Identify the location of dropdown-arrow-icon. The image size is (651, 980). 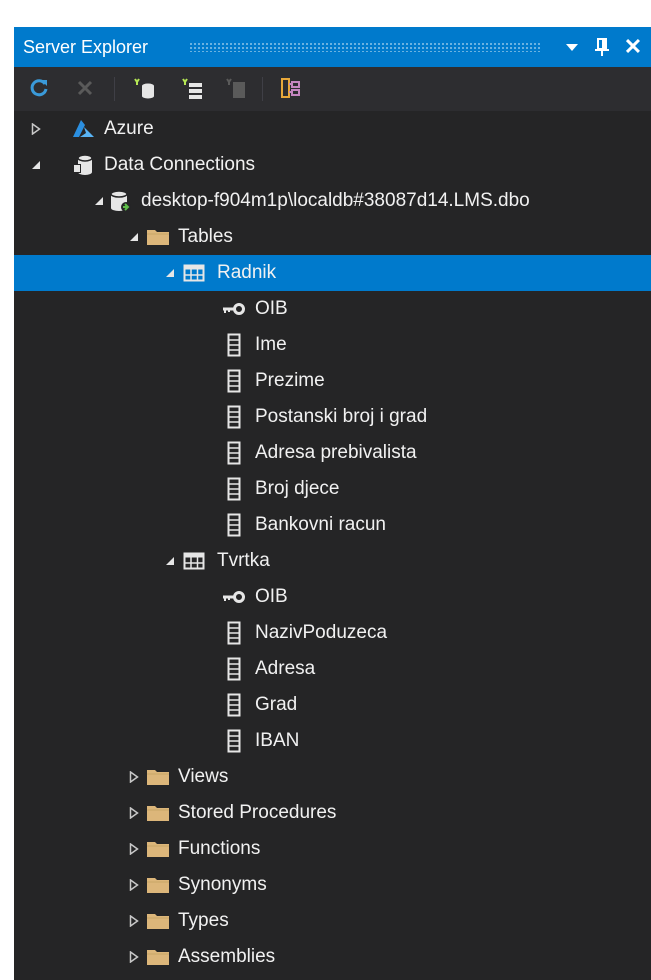
(572, 47).